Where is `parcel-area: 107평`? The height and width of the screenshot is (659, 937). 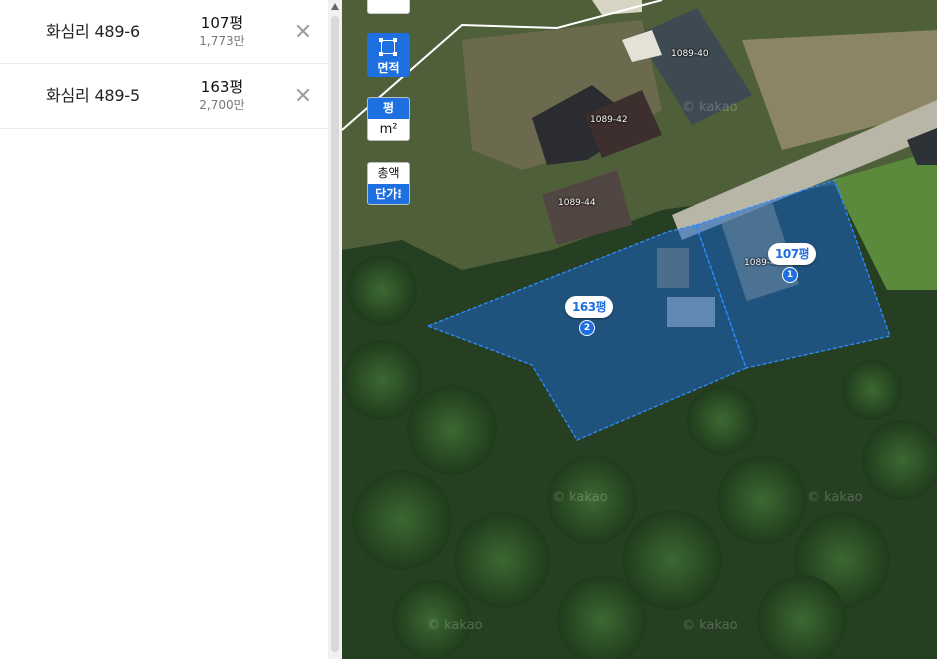 parcel-area: 107평 is located at coordinates (222, 23).